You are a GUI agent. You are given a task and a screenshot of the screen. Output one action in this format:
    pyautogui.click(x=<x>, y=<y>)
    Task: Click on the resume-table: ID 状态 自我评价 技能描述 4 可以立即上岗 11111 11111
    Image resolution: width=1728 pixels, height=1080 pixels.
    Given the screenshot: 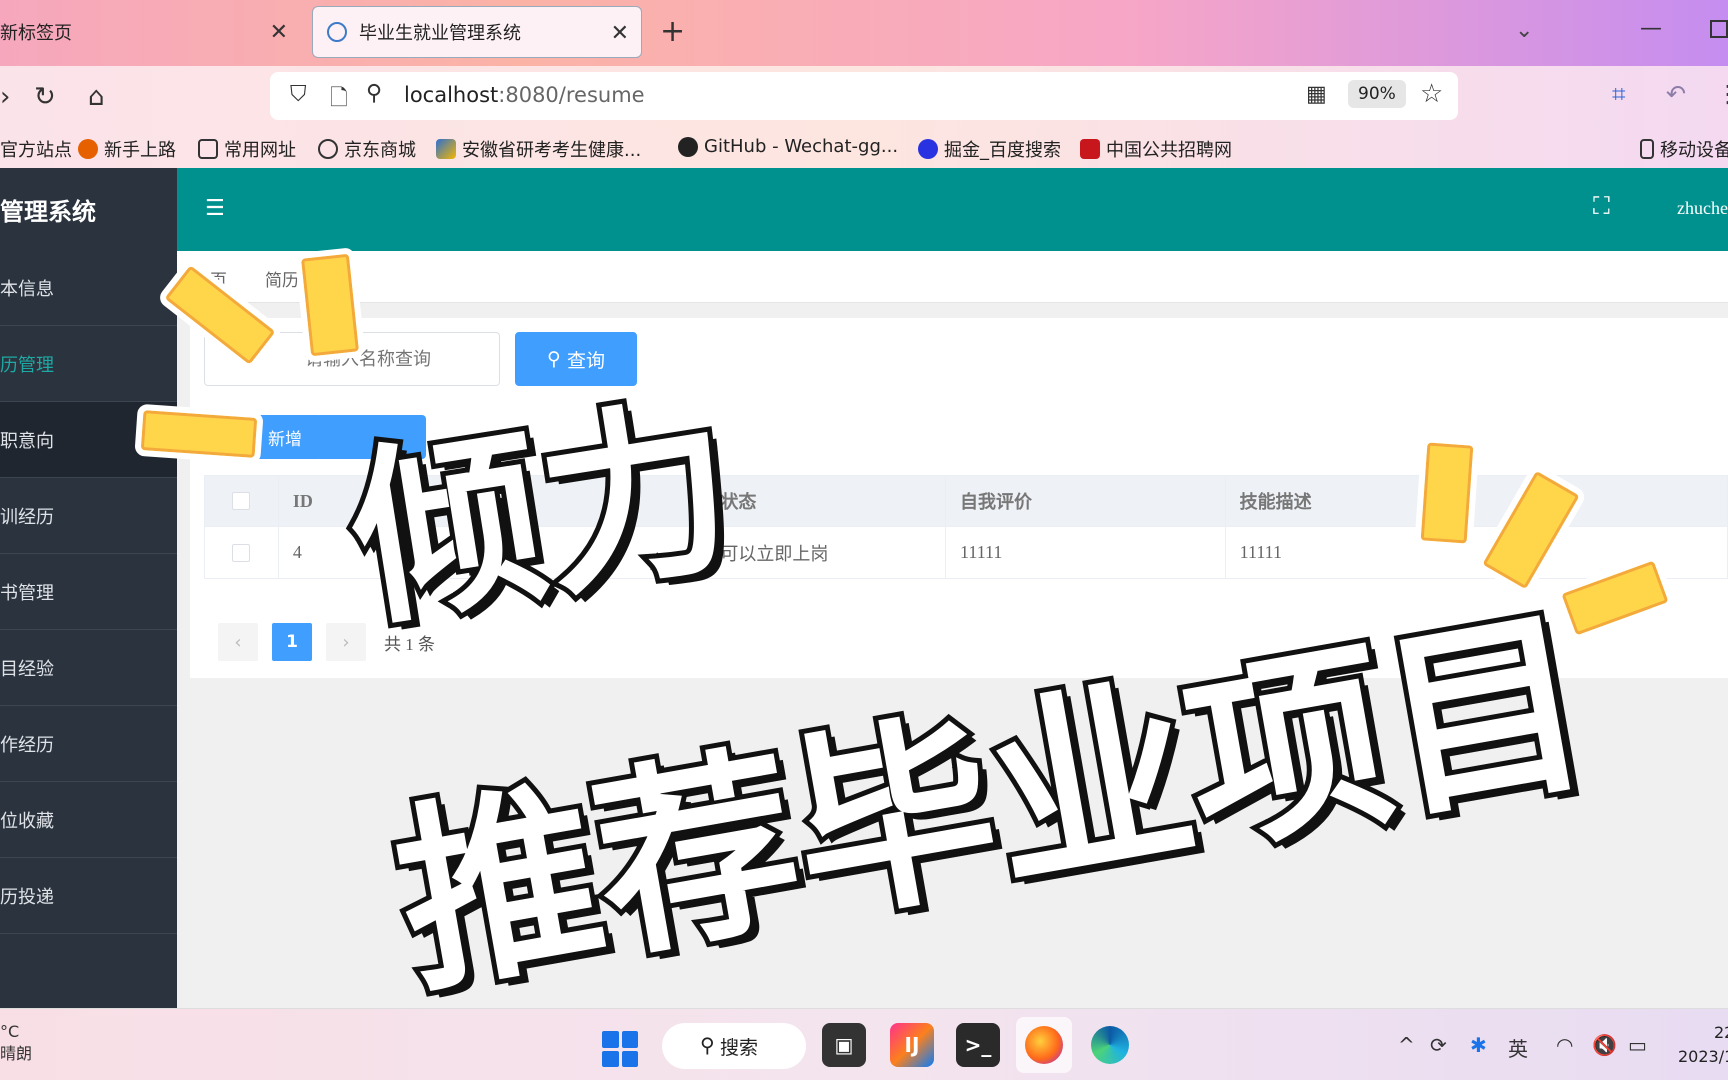 What is the action you would take?
    pyautogui.click(x=966, y=527)
    